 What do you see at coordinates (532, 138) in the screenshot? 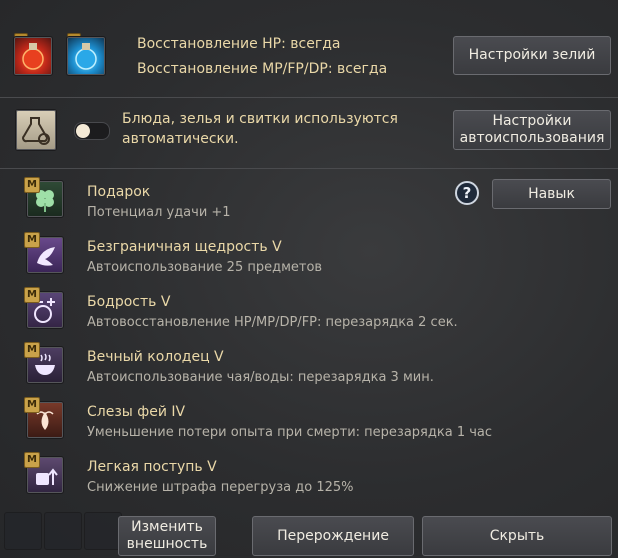
I see `auto-use-settings-label-line2: автоиспользования` at bounding box center [532, 138].